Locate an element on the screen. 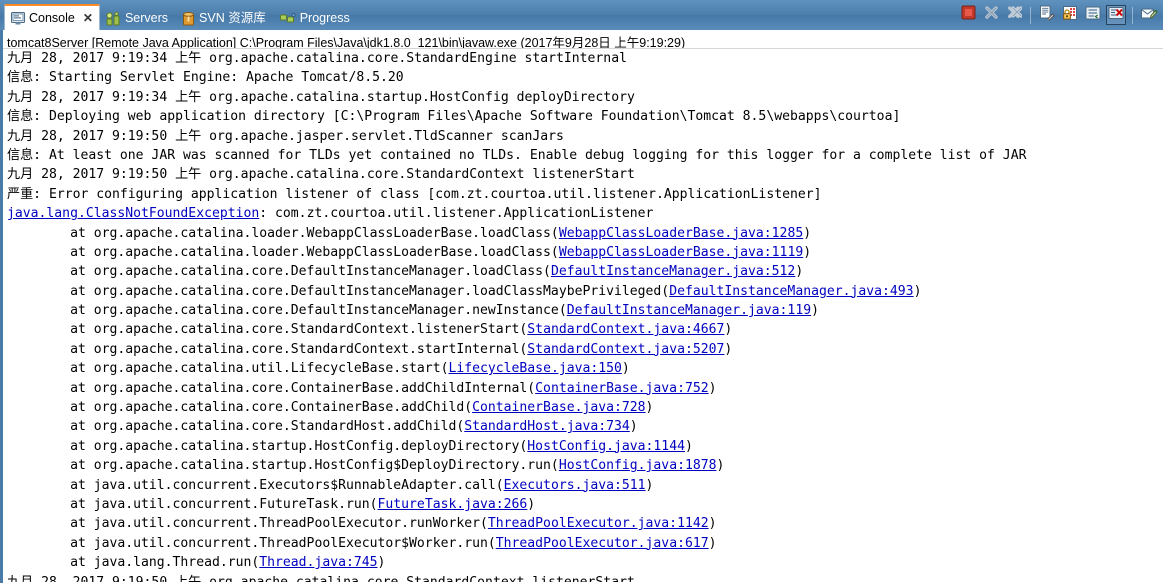 The height and width of the screenshot is (583, 1163). open-console-pencil-icon is located at coordinates (1149, 15).